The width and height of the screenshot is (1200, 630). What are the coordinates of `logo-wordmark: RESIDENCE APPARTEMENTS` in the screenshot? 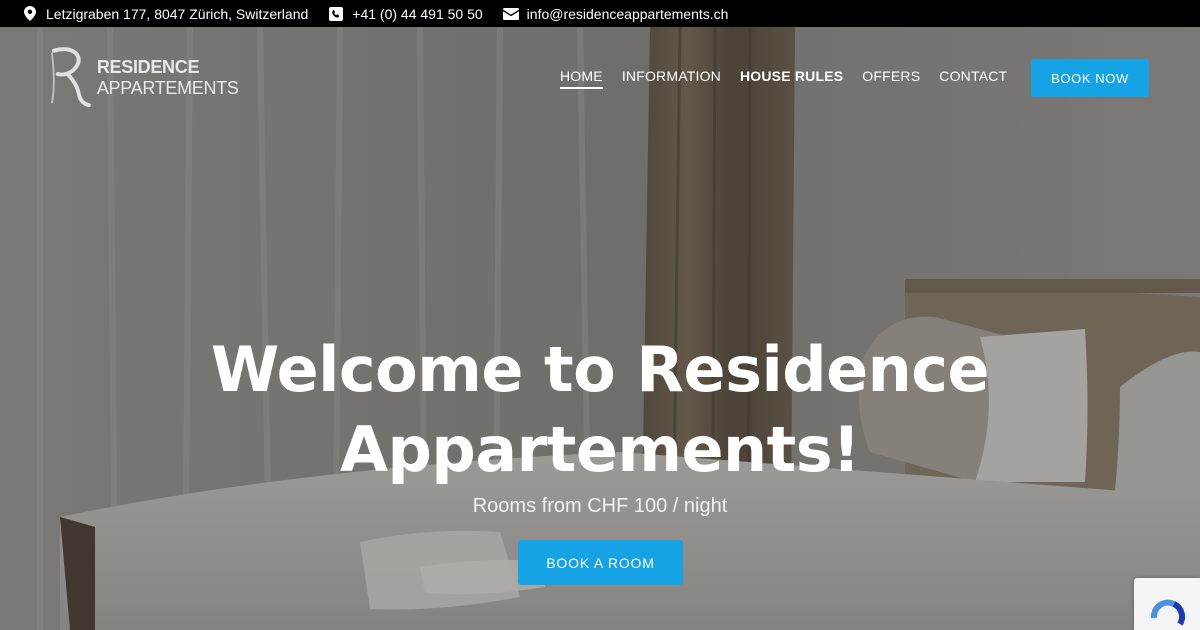 It's located at (217, 78).